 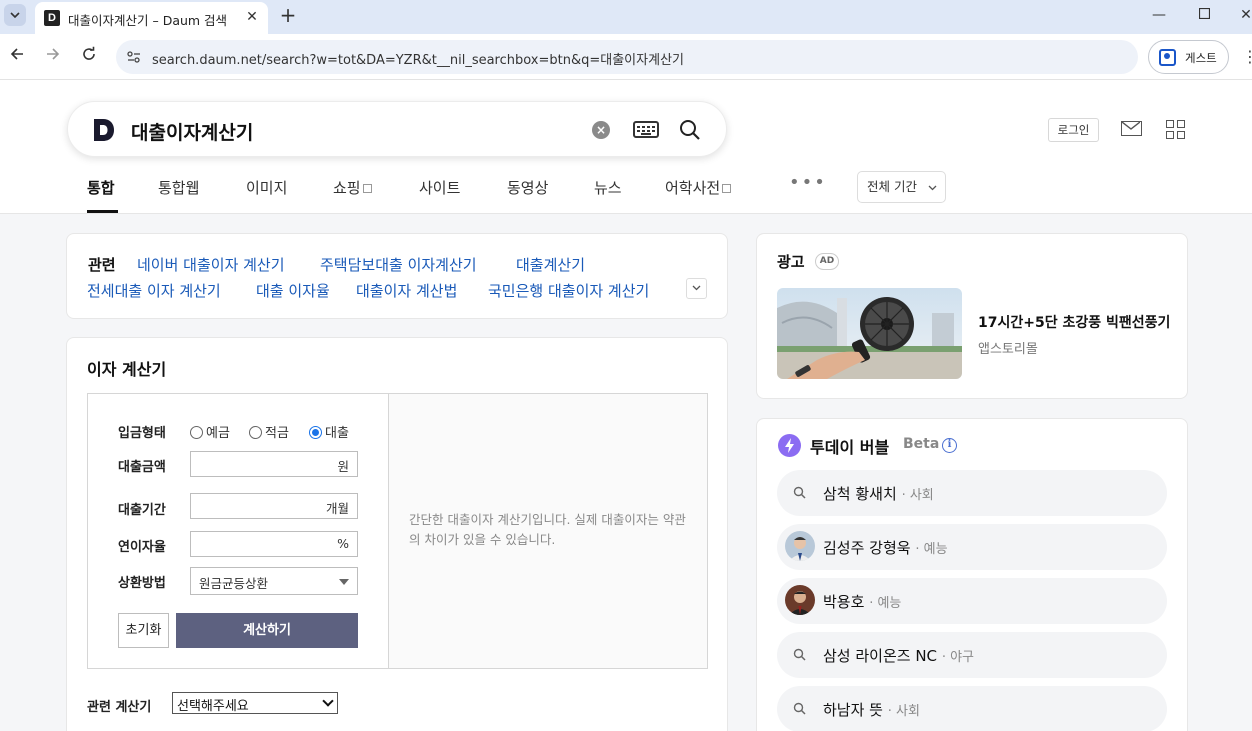 What do you see at coordinates (151, 18) in the screenshot?
I see `browser-tab: D 대출이자계산기 – Daum 검색 ✕` at bounding box center [151, 18].